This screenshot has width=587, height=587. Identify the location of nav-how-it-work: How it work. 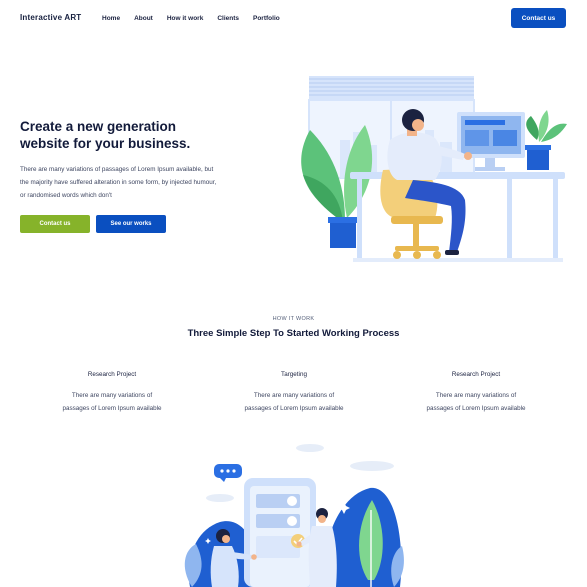
(185, 18).